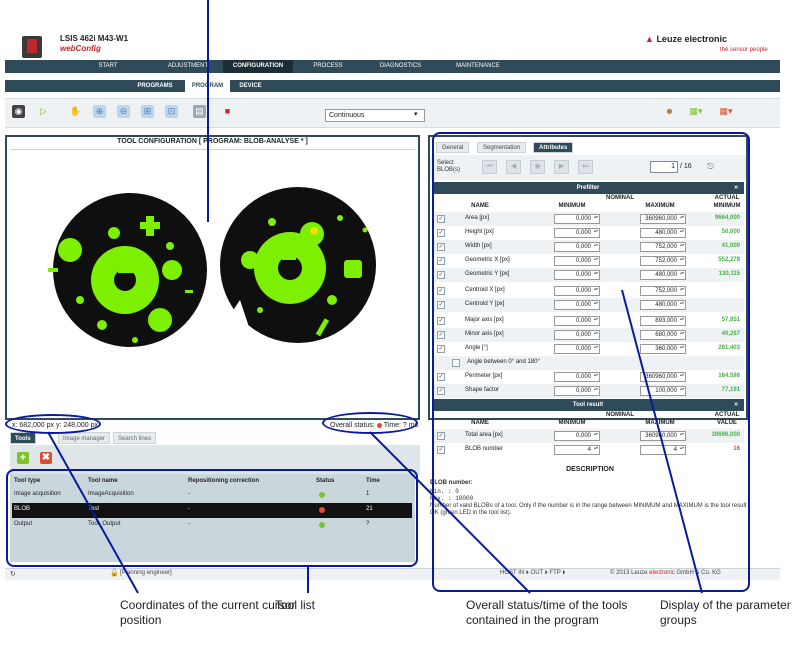 This screenshot has height=655, width=810. I want to click on caption-tool-list: Tool list, so click(295, 605).